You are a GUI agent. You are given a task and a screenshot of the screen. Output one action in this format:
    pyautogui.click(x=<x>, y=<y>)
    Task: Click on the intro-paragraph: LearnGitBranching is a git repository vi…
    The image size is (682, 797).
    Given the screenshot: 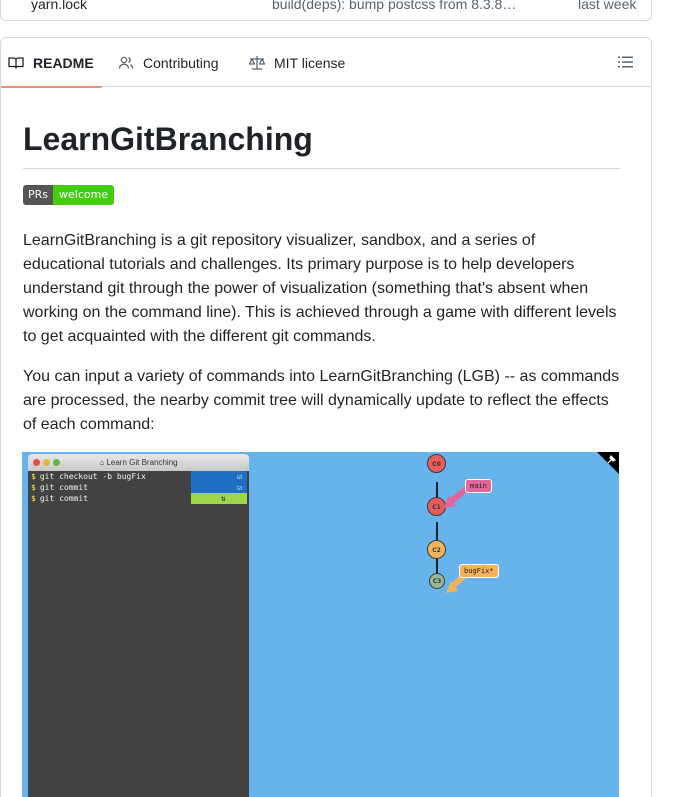 What is the action you would take?
    pyautogui.click(x=320, y=288)
    